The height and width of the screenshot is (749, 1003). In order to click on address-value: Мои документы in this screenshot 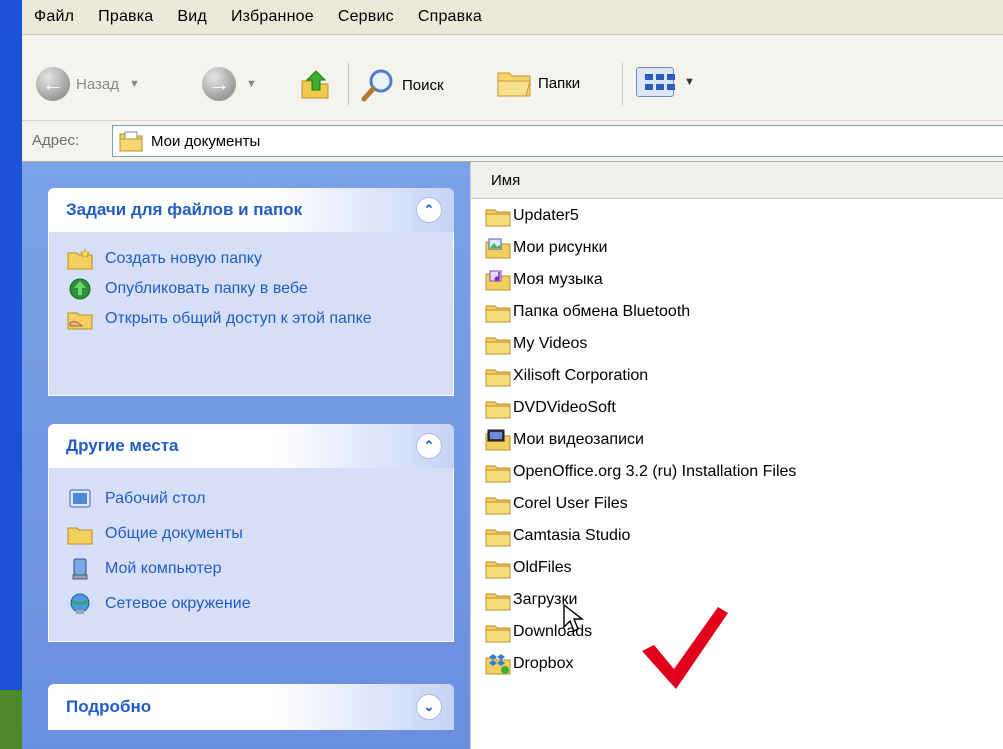, I will do `click(206, 141)`.